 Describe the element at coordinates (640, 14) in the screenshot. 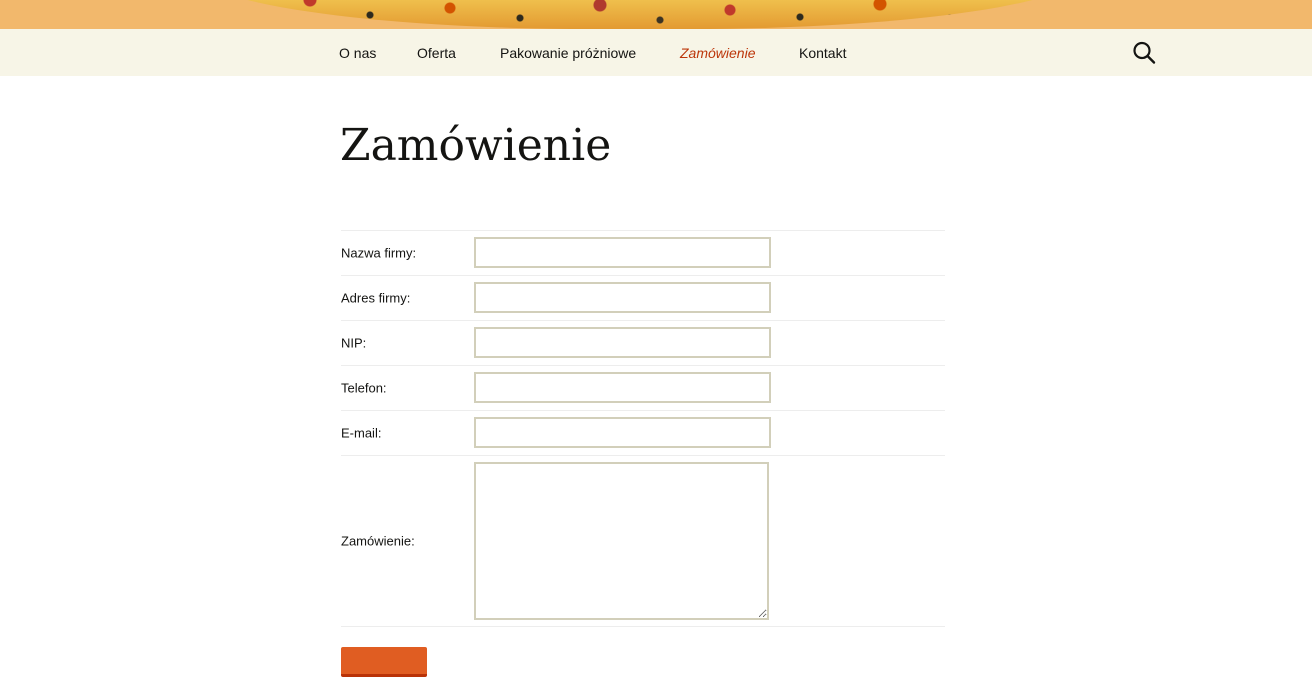

I see `pizza-photo` at that location.